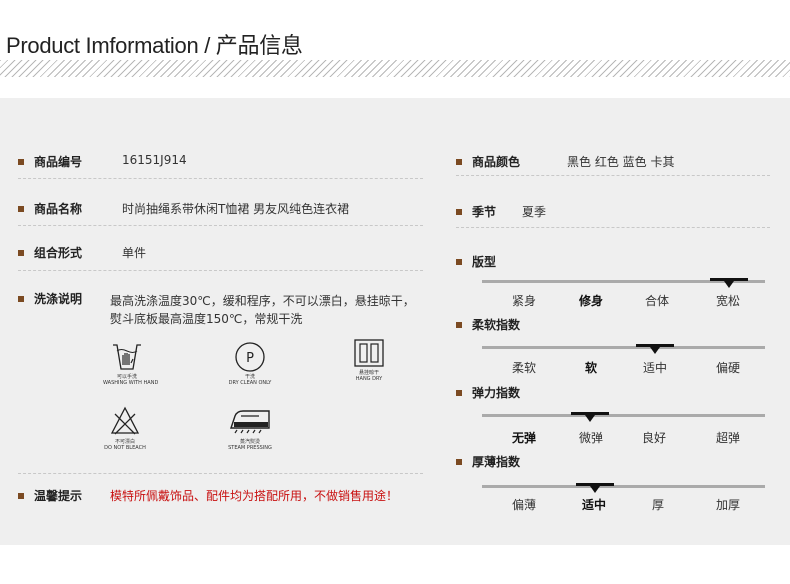 The width and height of the screenshot is (790, 584). I want to click on softness-option: 适中, so click(655, 368).